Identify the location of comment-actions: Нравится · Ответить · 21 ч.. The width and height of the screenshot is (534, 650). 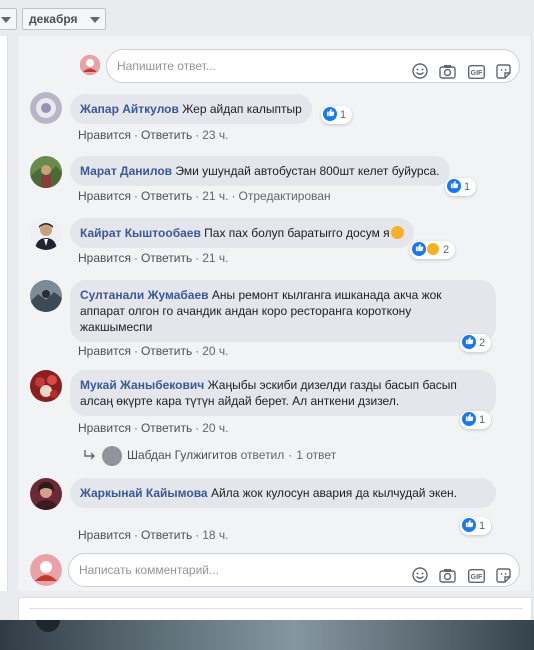
(153, 258).